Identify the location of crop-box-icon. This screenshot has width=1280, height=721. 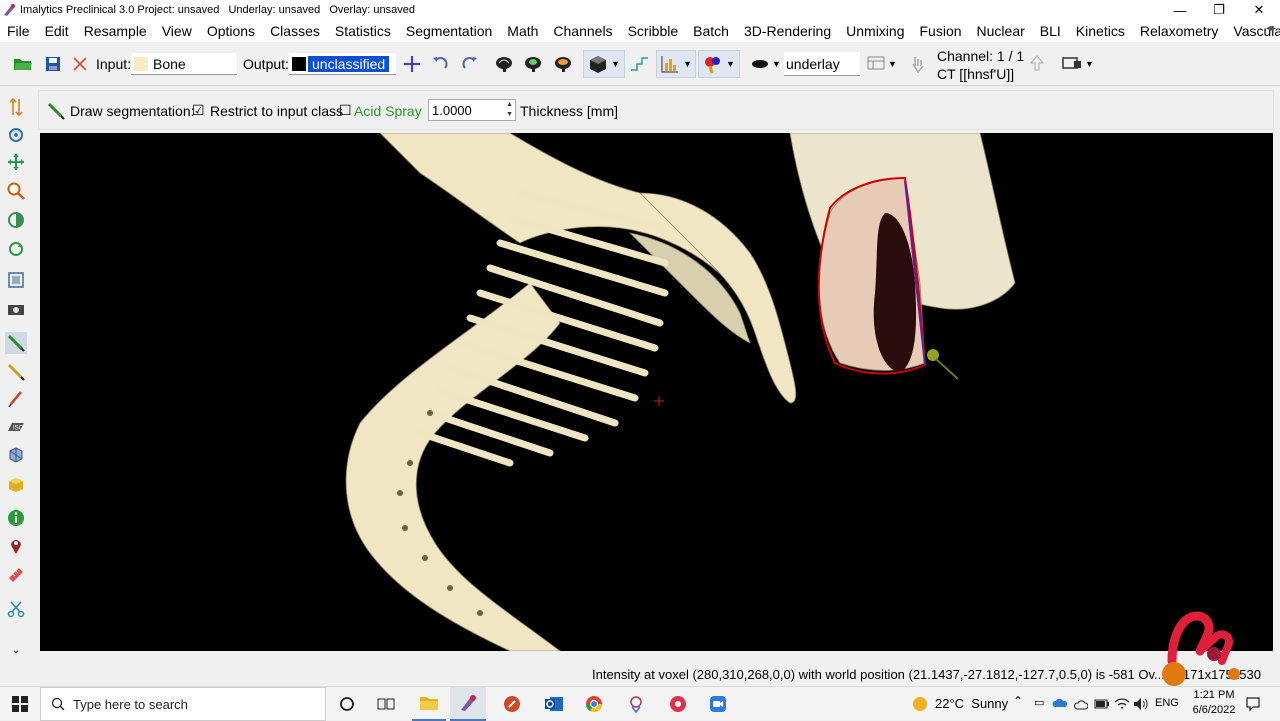
(16, 280).